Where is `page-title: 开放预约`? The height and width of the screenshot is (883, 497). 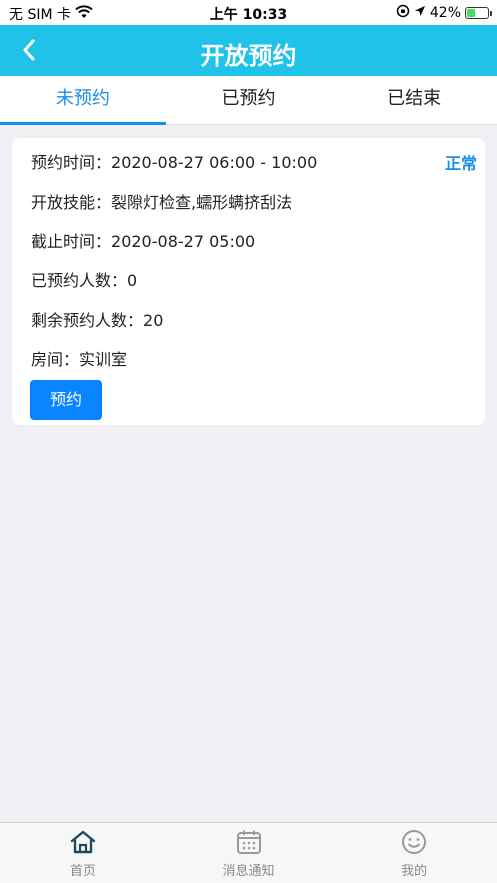 page-title: 开放预约 is located at coordinates (248, 56).